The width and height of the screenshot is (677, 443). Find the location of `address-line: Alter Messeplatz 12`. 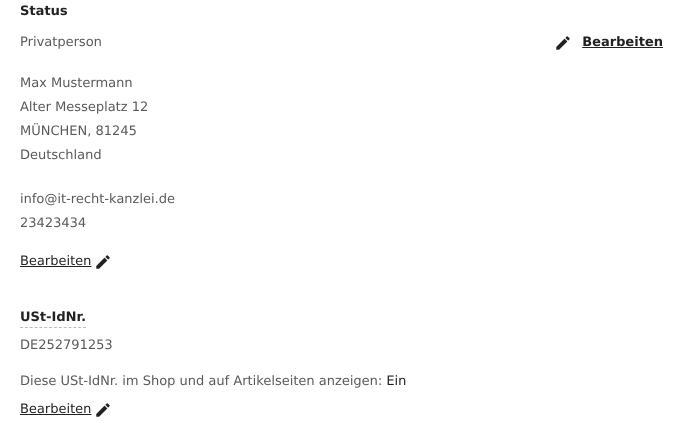

address-line: Alter Messeplatz 12 is located at coordinates (85, 108).